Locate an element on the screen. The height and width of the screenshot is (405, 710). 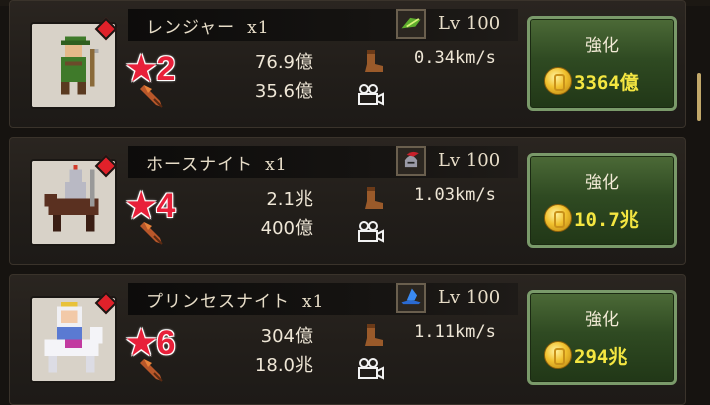
speed-value: 0.34km/s is located at coordinates (455, 58).